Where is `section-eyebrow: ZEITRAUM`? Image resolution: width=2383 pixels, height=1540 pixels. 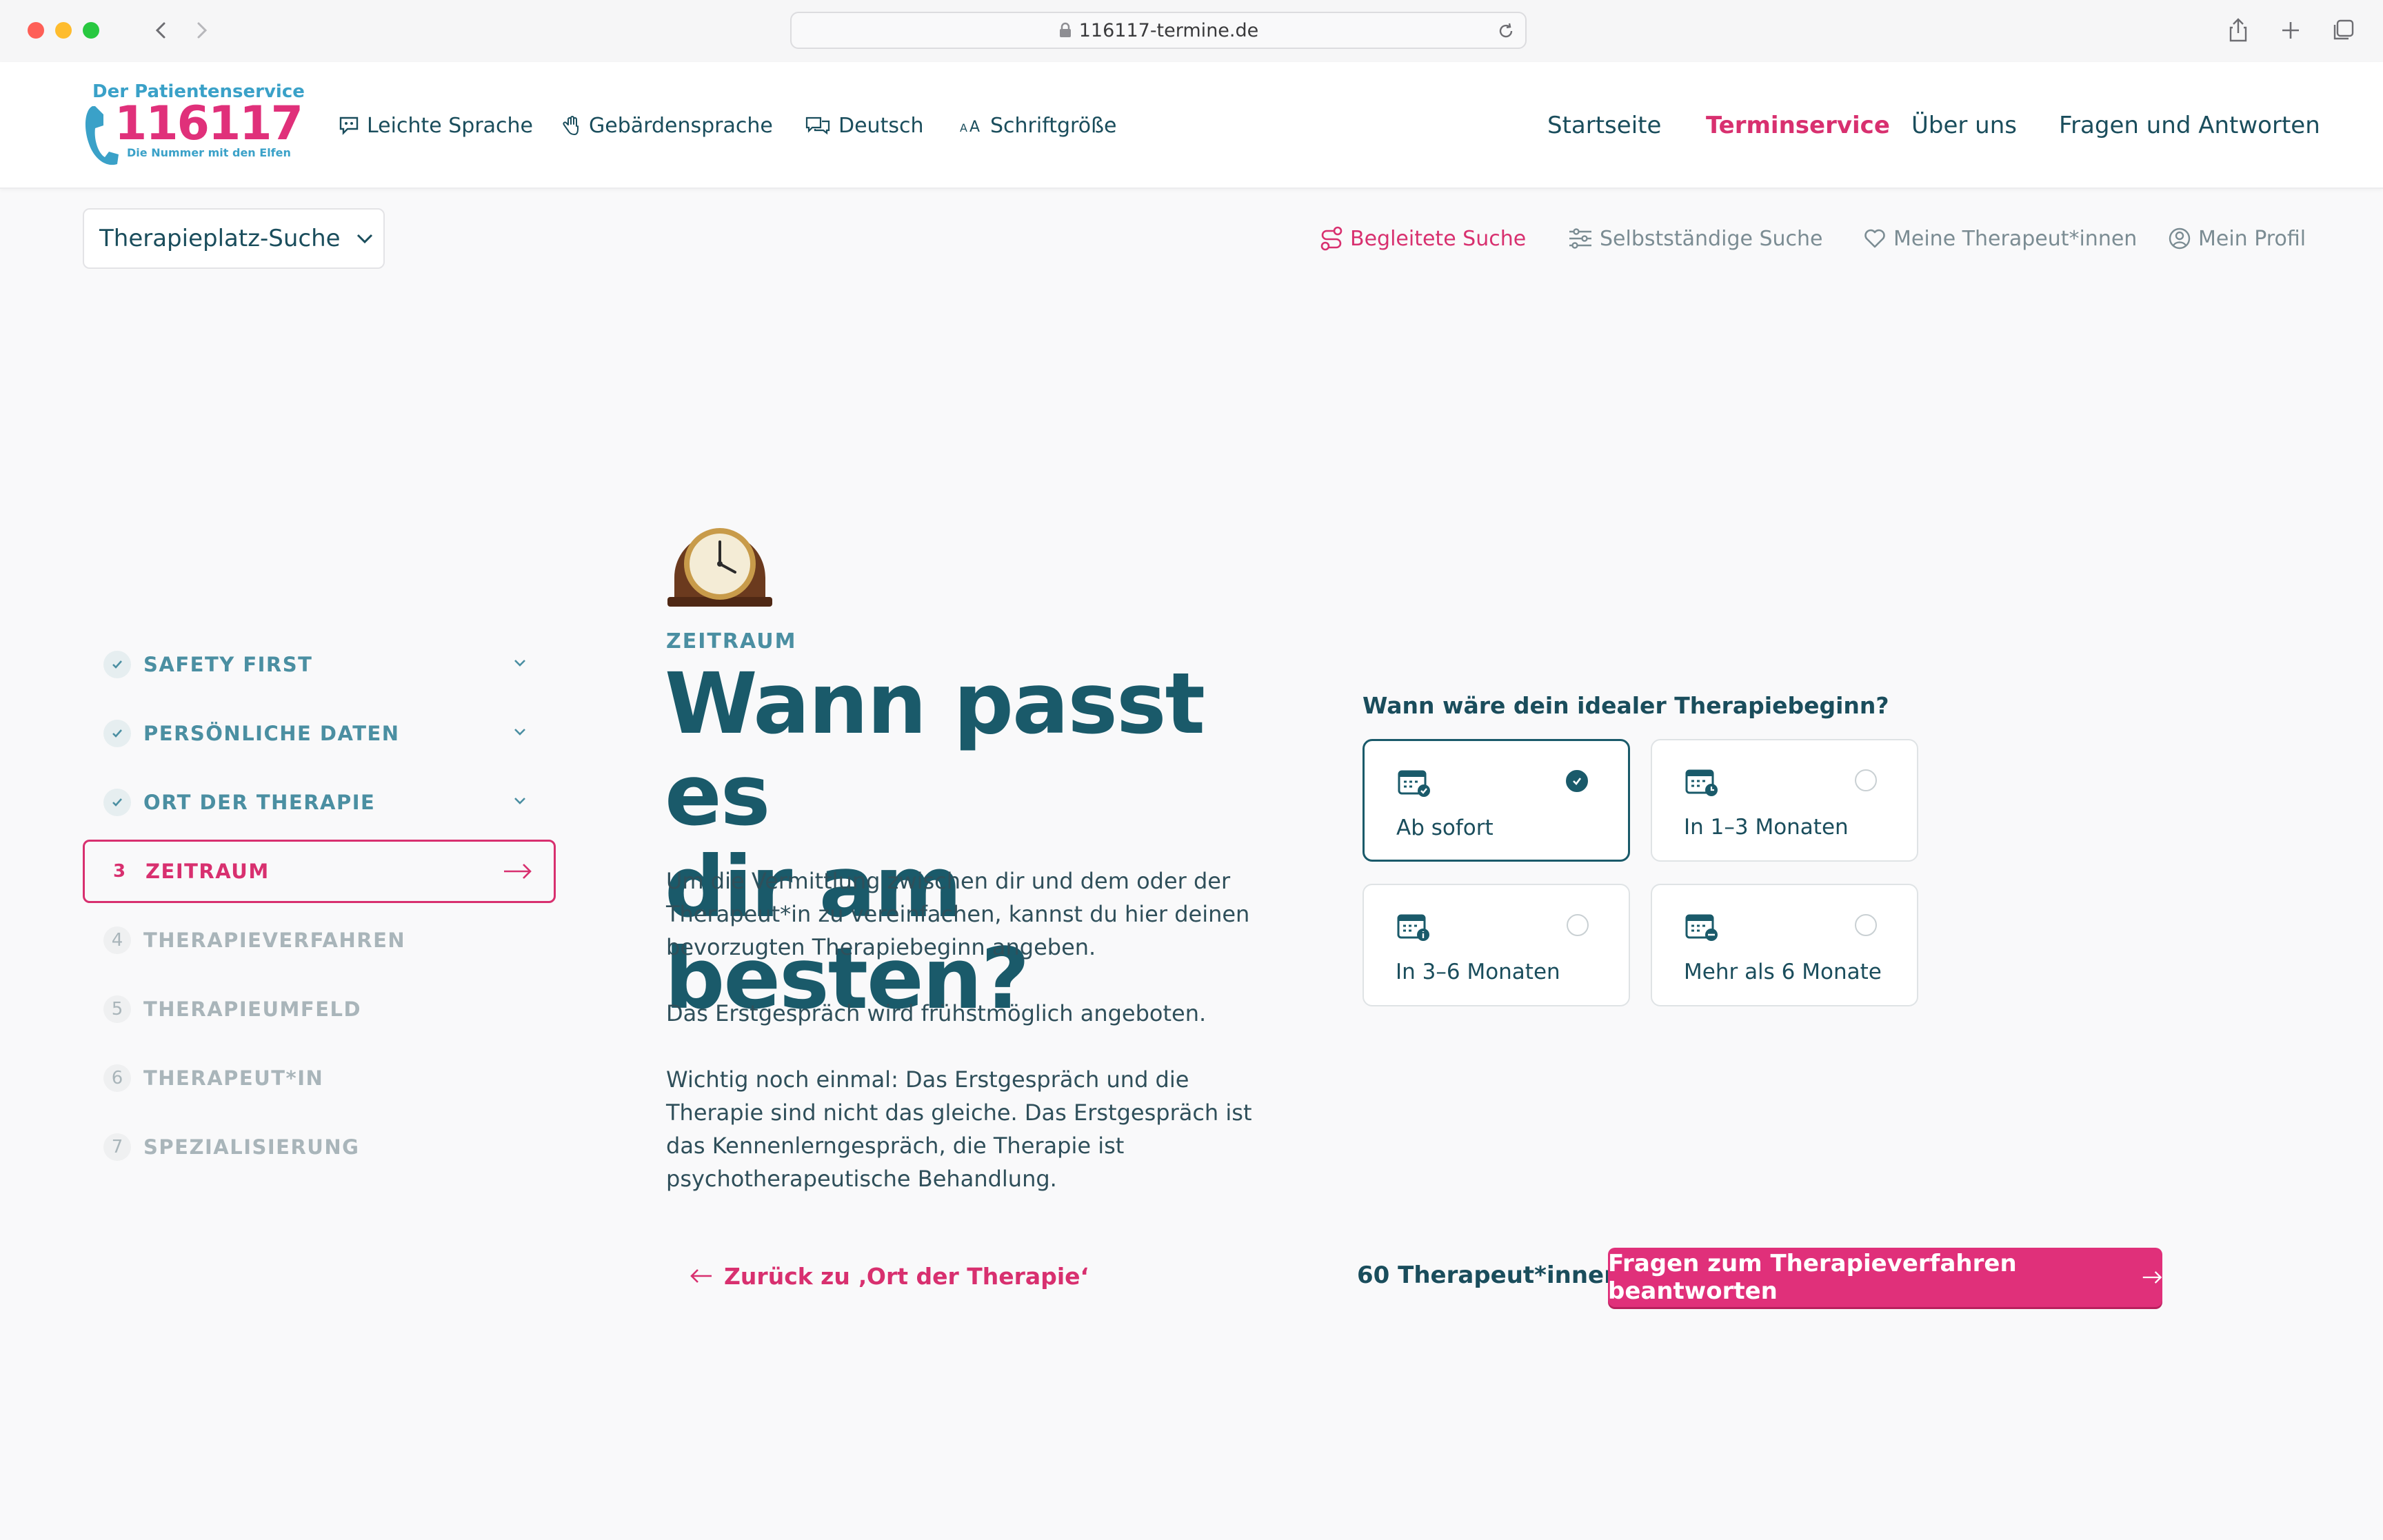 section-eyebrow: ZEITRAUM is located at coordinates (731, 642).